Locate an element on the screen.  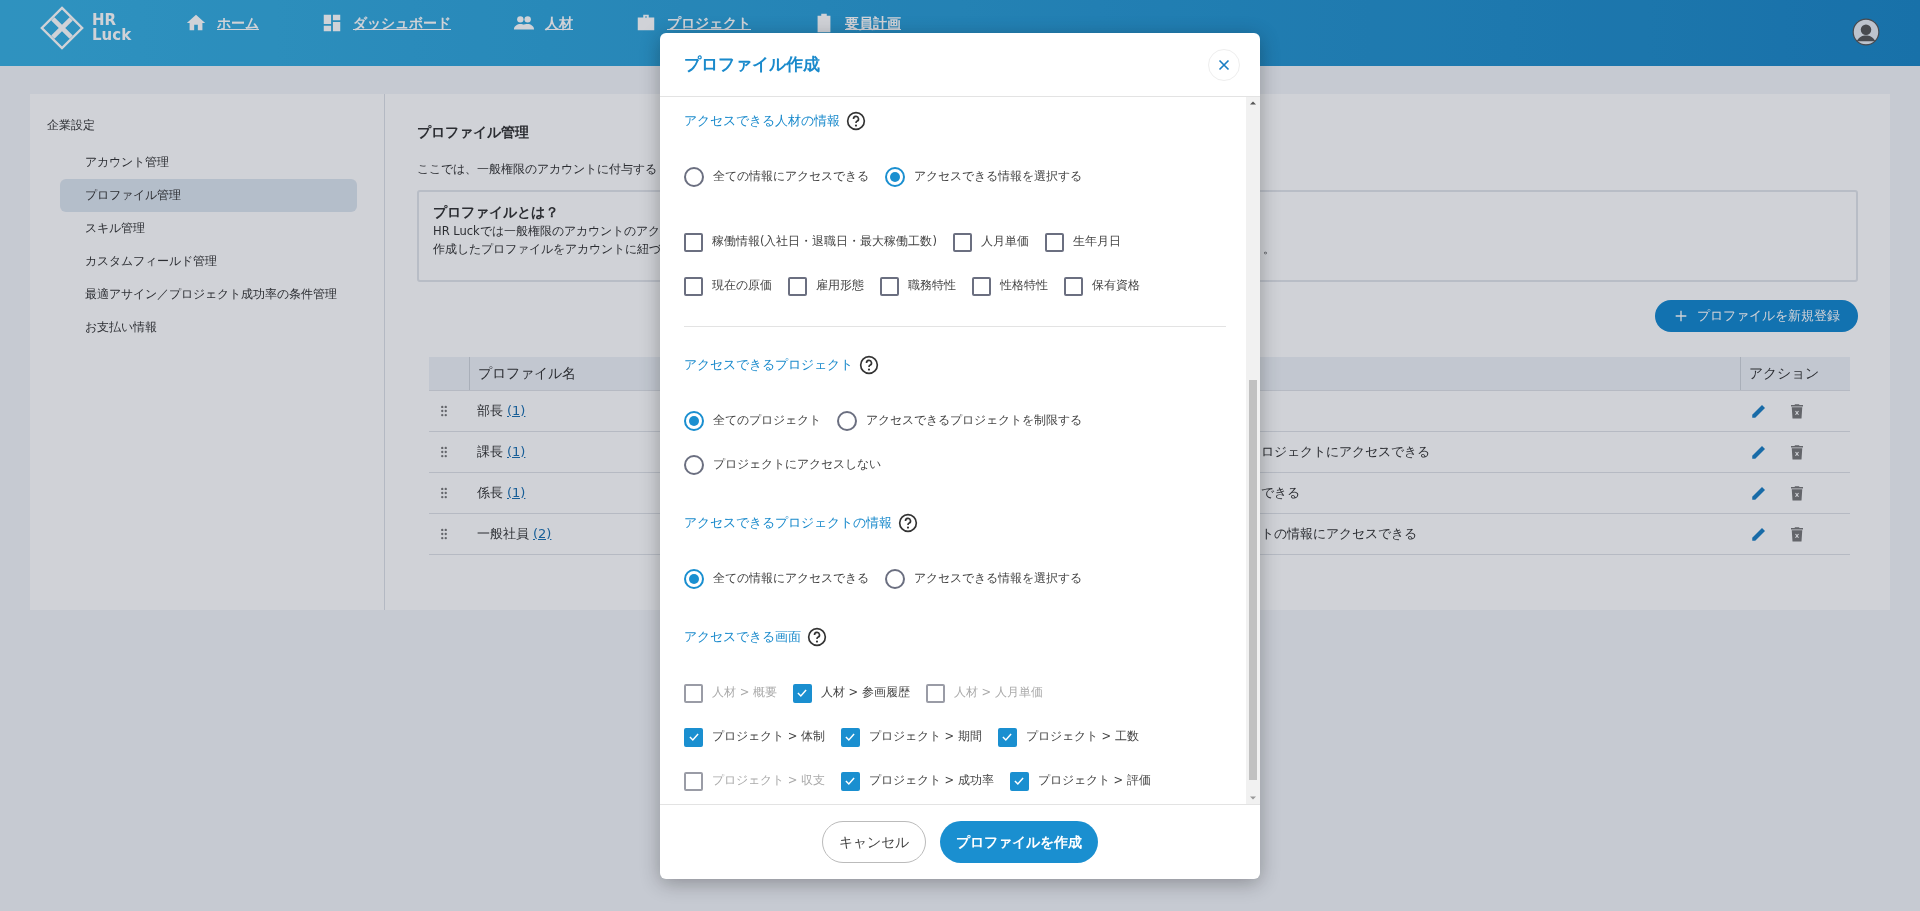
table-cell: できる is located at coordinates (1280, 492).